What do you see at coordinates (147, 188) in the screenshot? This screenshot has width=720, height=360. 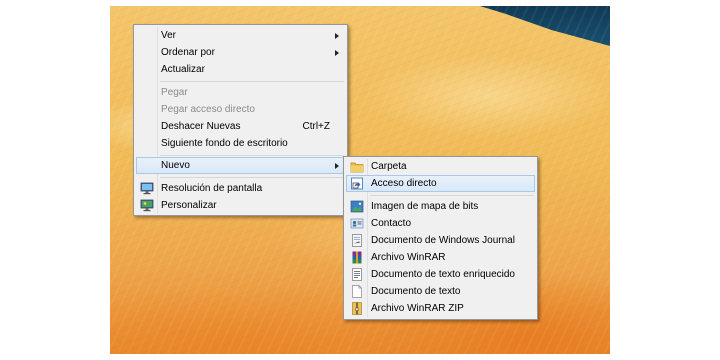 I see `display-settings-icon` at bounding box center [147, 188].